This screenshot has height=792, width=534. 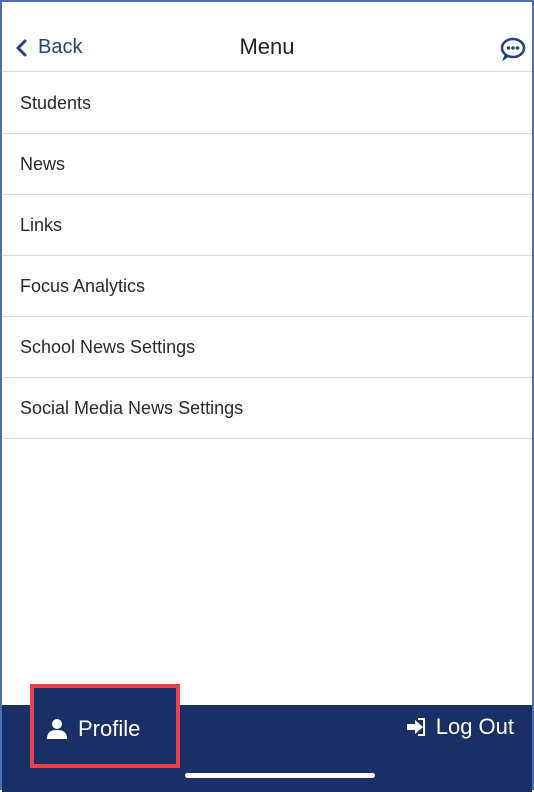 I want to click on profile-button: Profile, so click(x=105, y=726).